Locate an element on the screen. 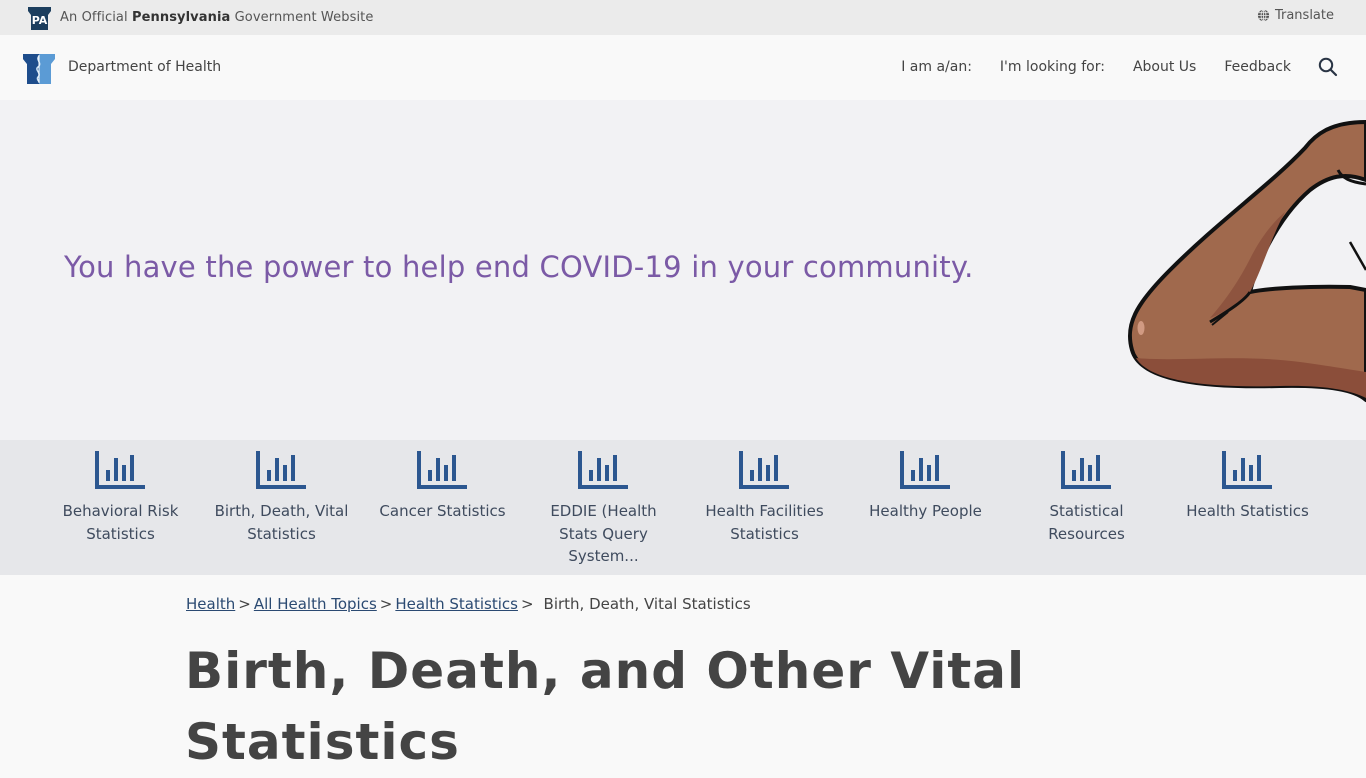 Image resolution: width=1366 pixels, height=778 pixels. stat-link-label: Health Facilities Statistics is located at coordinates (764, 522).